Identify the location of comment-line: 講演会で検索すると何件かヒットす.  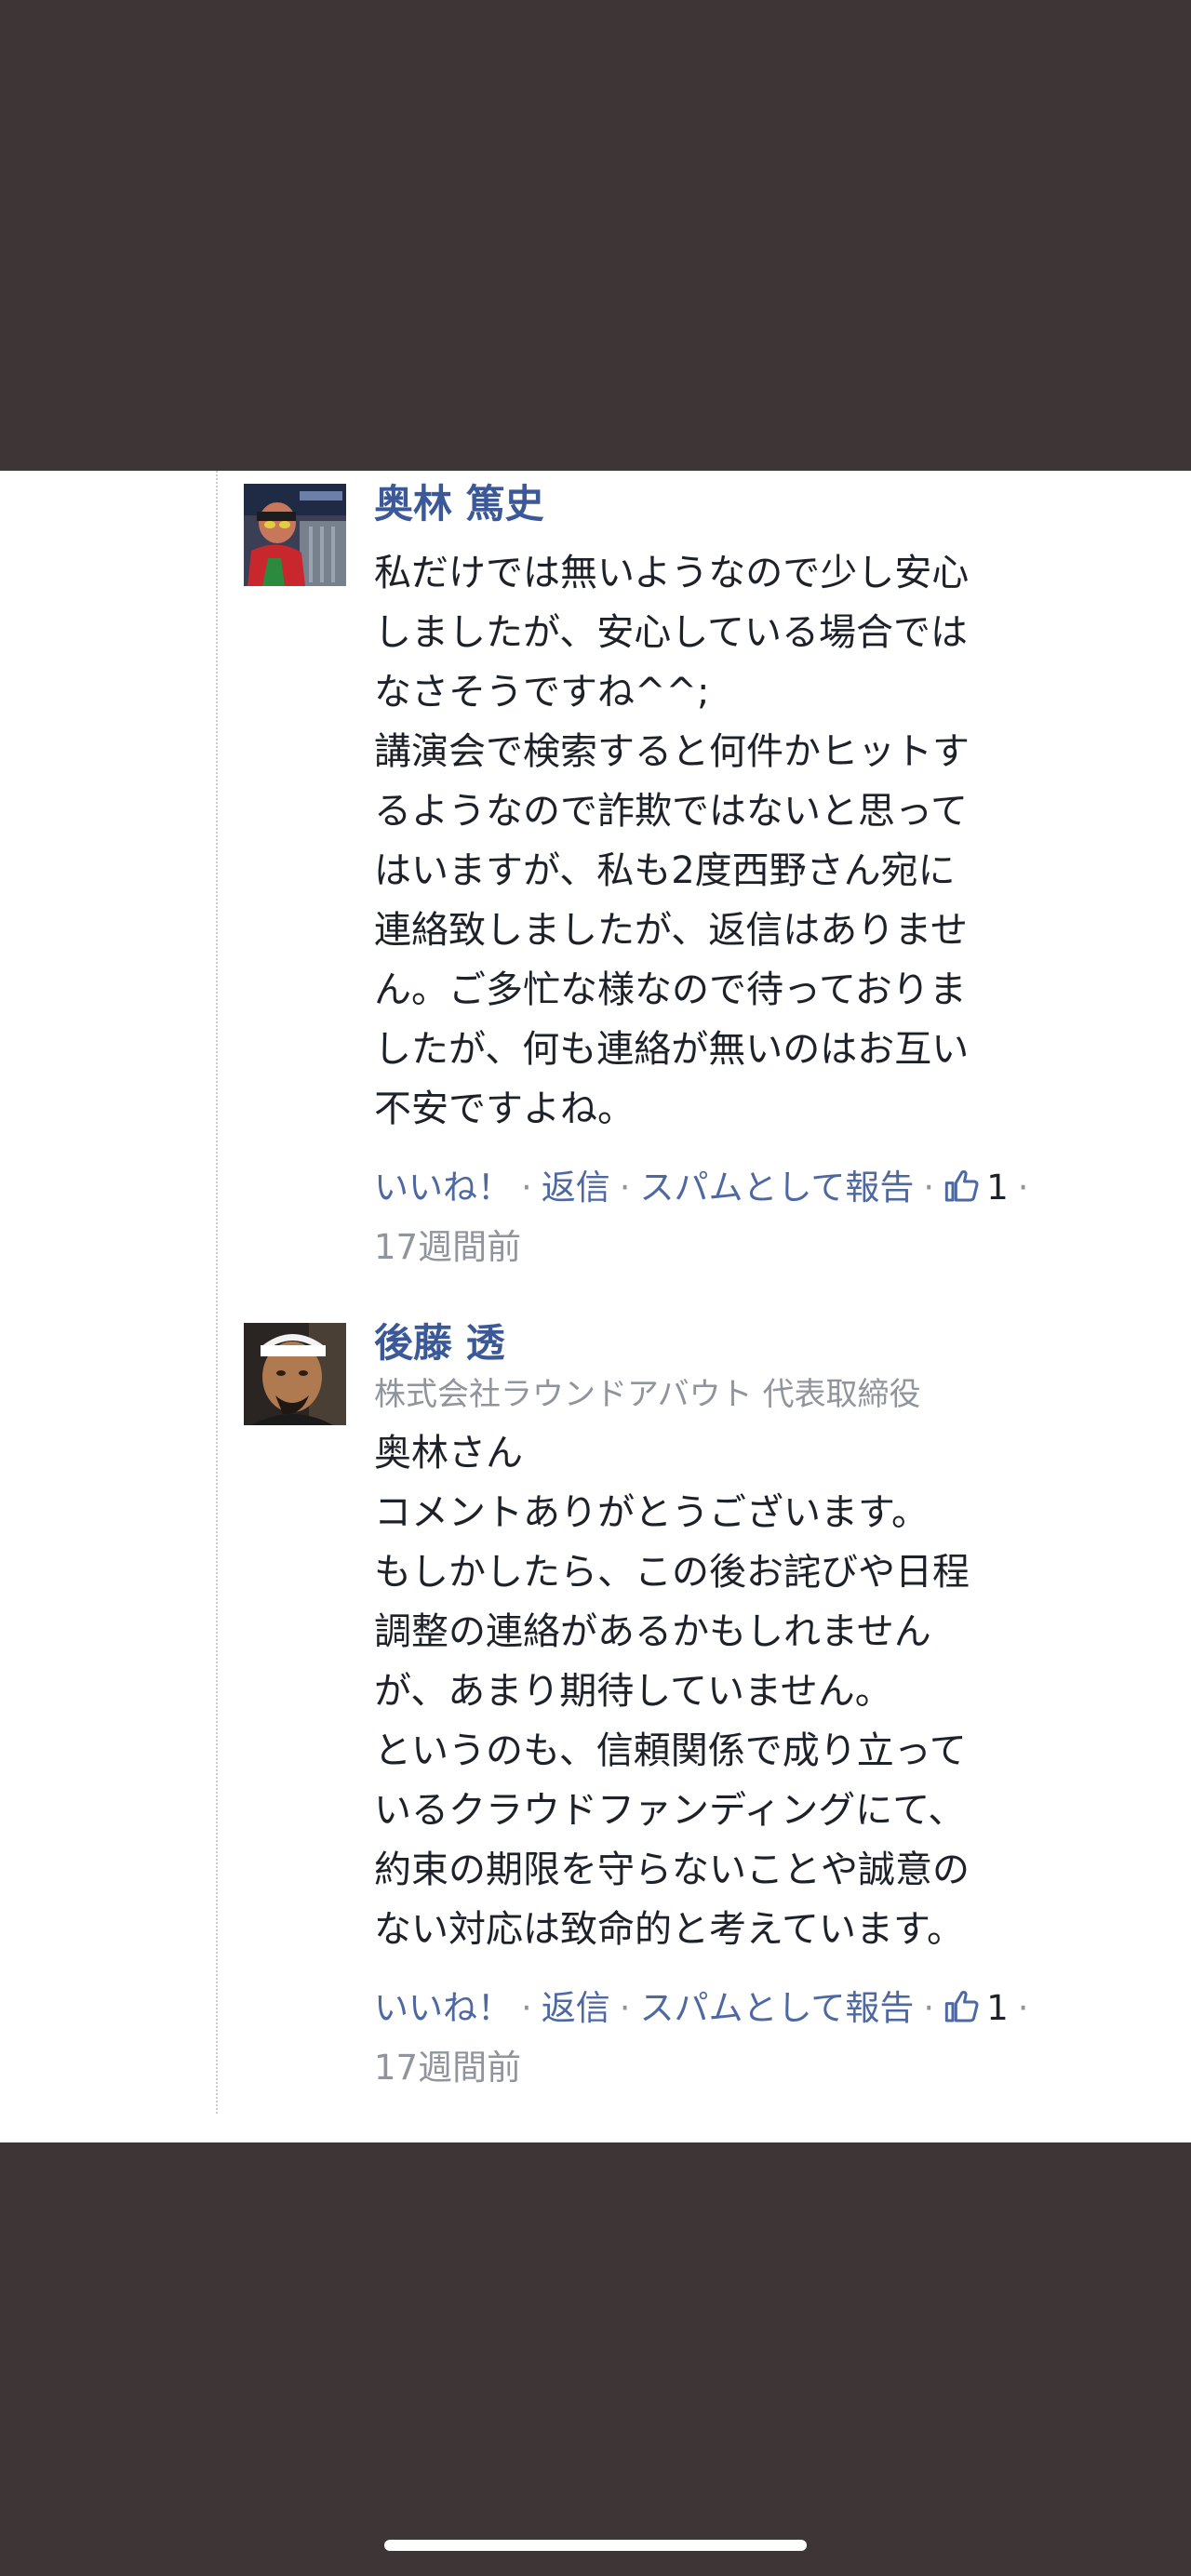
(672, 751).